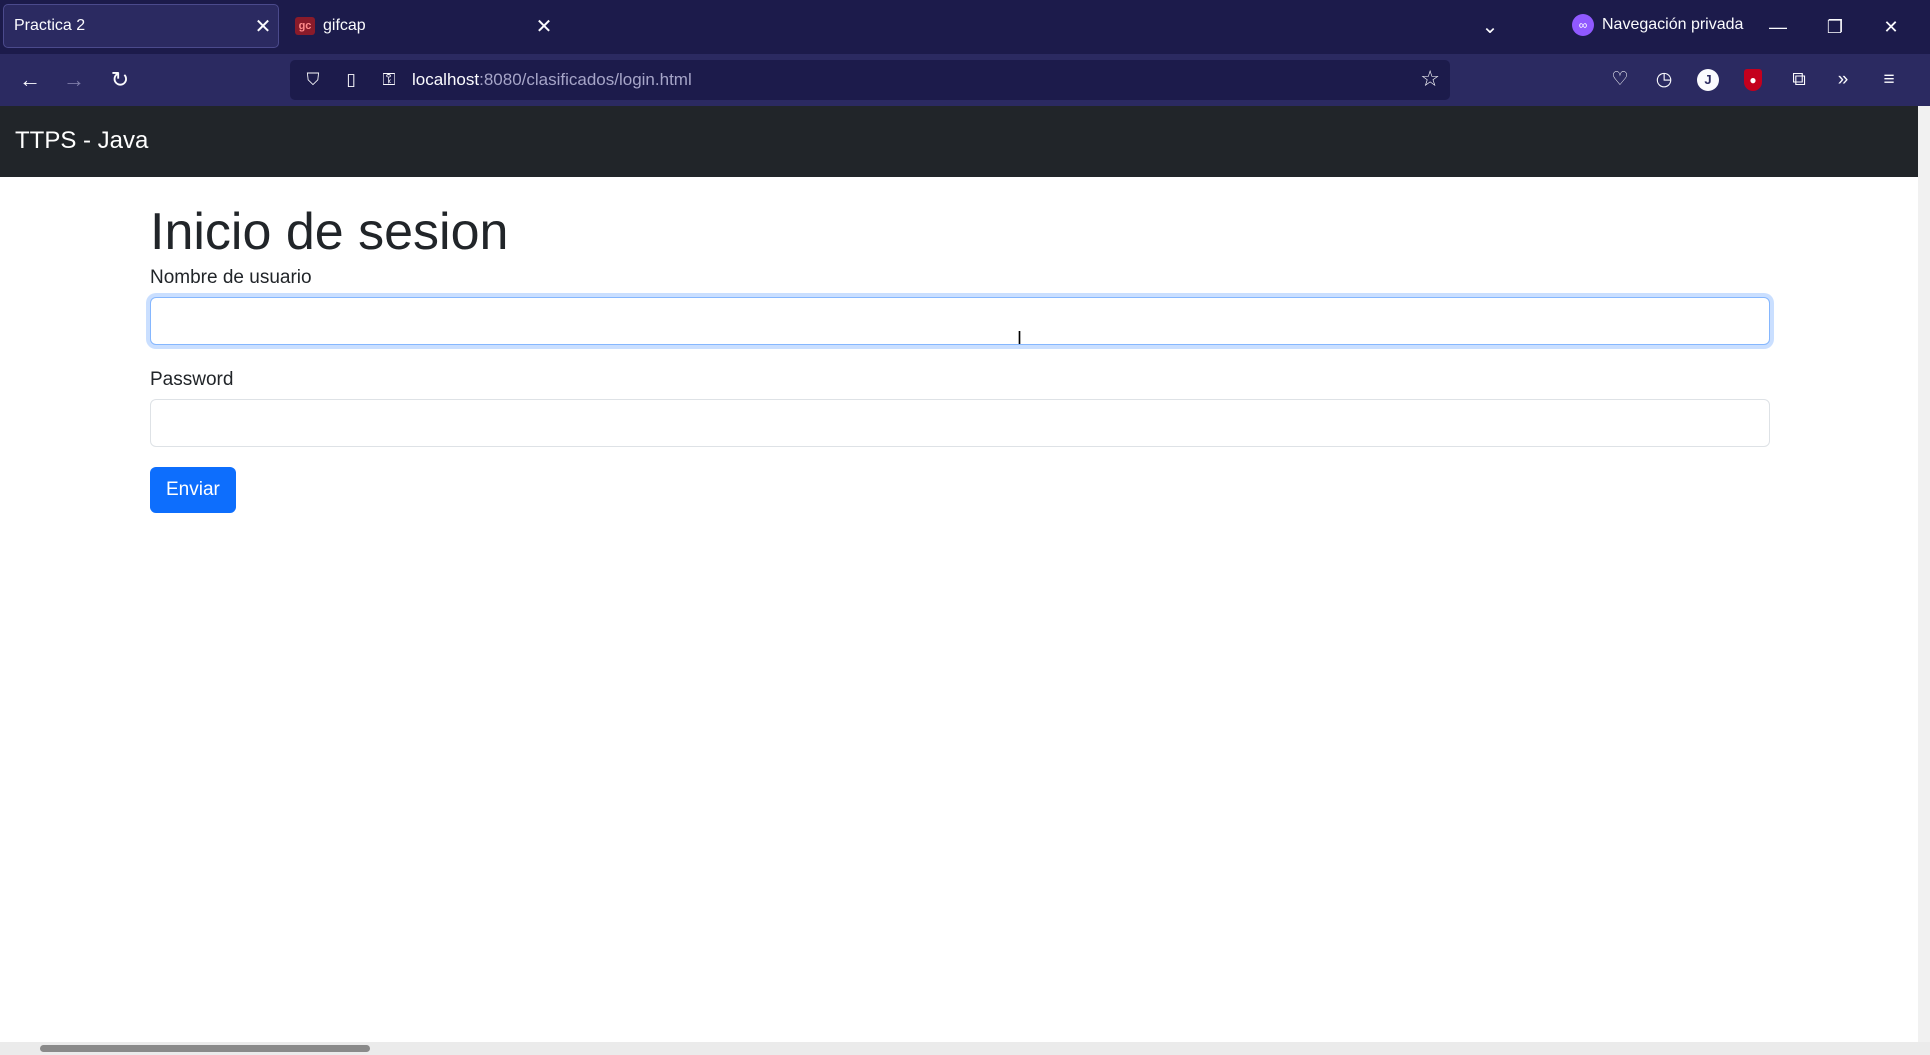 This screenshot has height=1055, width=1930. Describe the element at coordinates (30, 80) in the screenshot. I see `back-arrow-icon: ←` at that location.